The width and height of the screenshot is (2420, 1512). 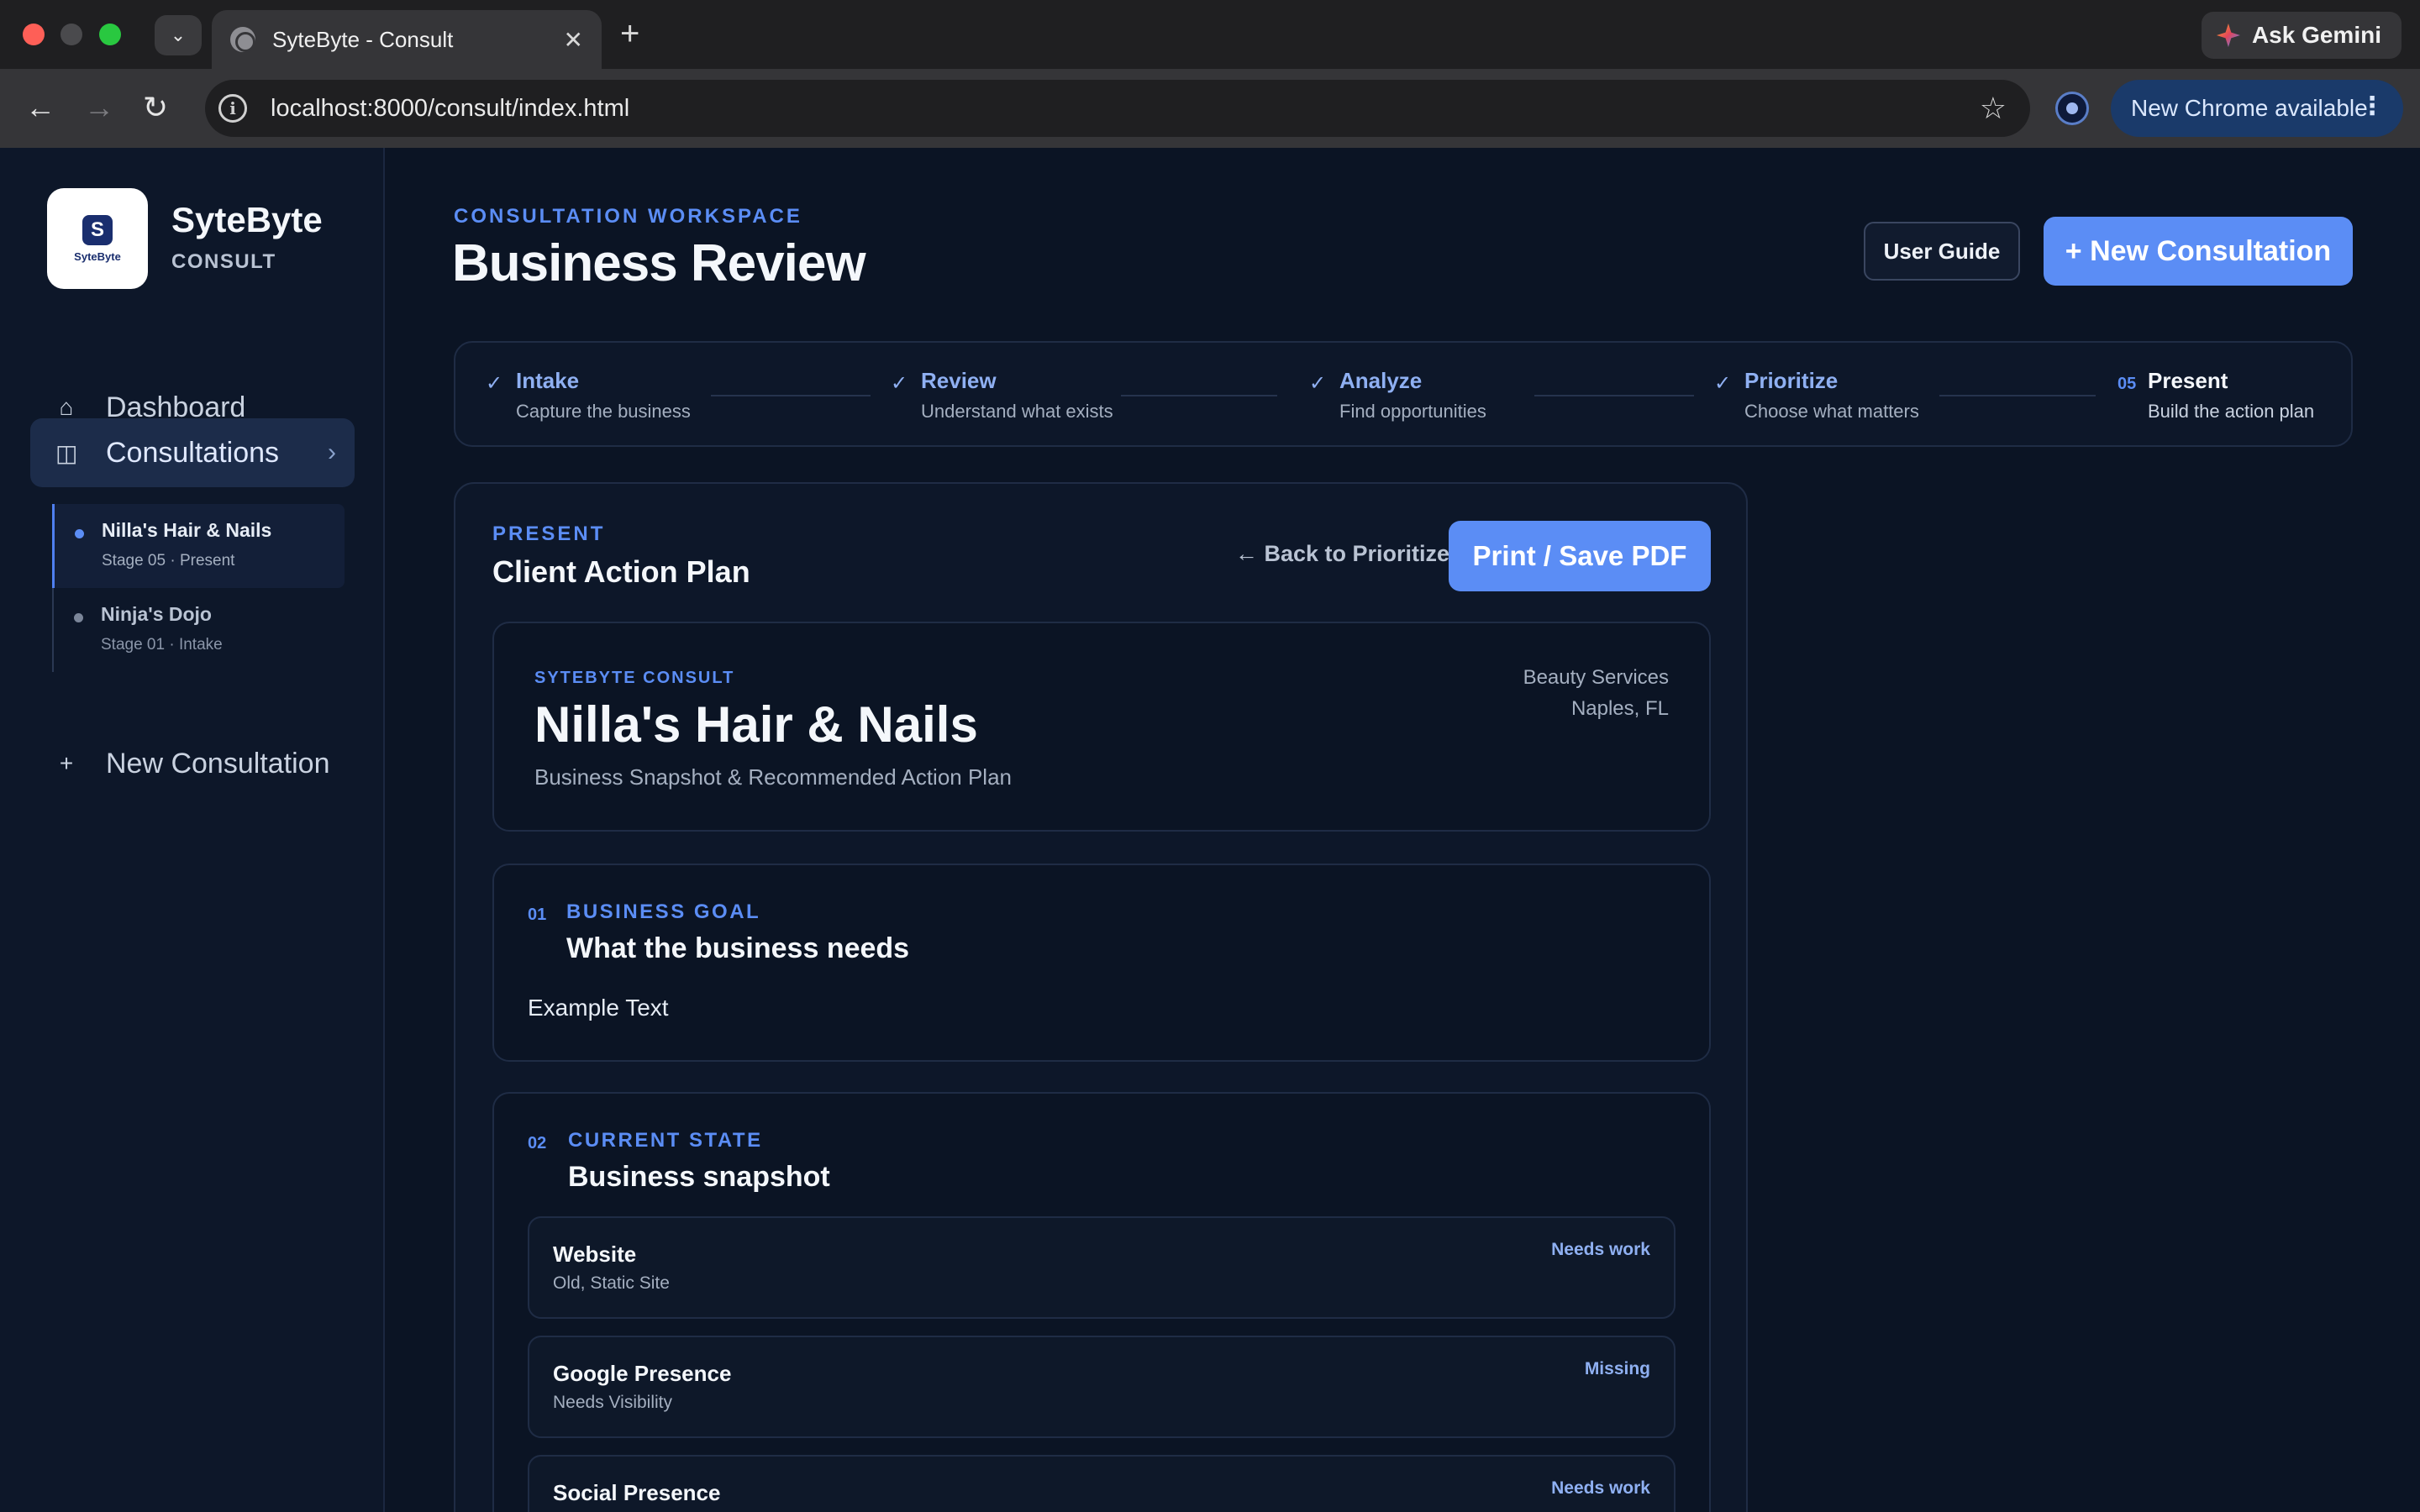 I want to click on browser-tab-strip: ⌄ SyteByte - Consult ✕ + Ask Gemini, so click(x=1210, y=34).